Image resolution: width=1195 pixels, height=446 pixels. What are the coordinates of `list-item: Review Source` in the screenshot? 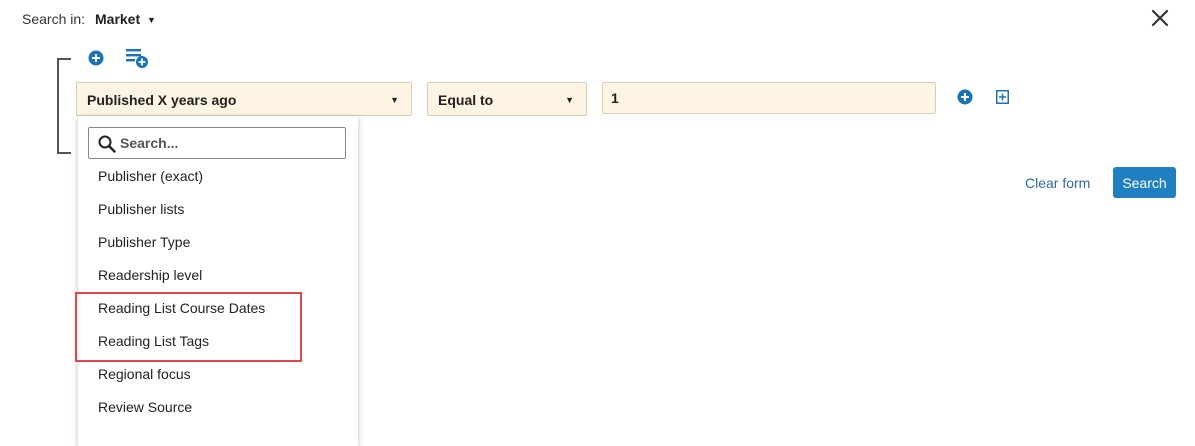 It's located at (218, 412).